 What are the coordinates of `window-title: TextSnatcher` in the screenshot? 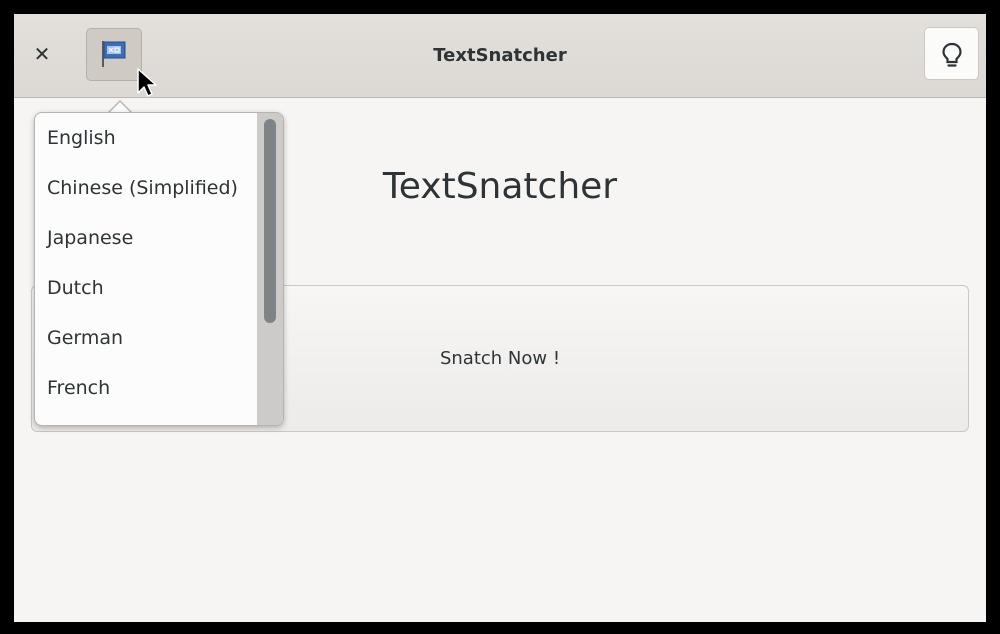 It's located at (500, 55).